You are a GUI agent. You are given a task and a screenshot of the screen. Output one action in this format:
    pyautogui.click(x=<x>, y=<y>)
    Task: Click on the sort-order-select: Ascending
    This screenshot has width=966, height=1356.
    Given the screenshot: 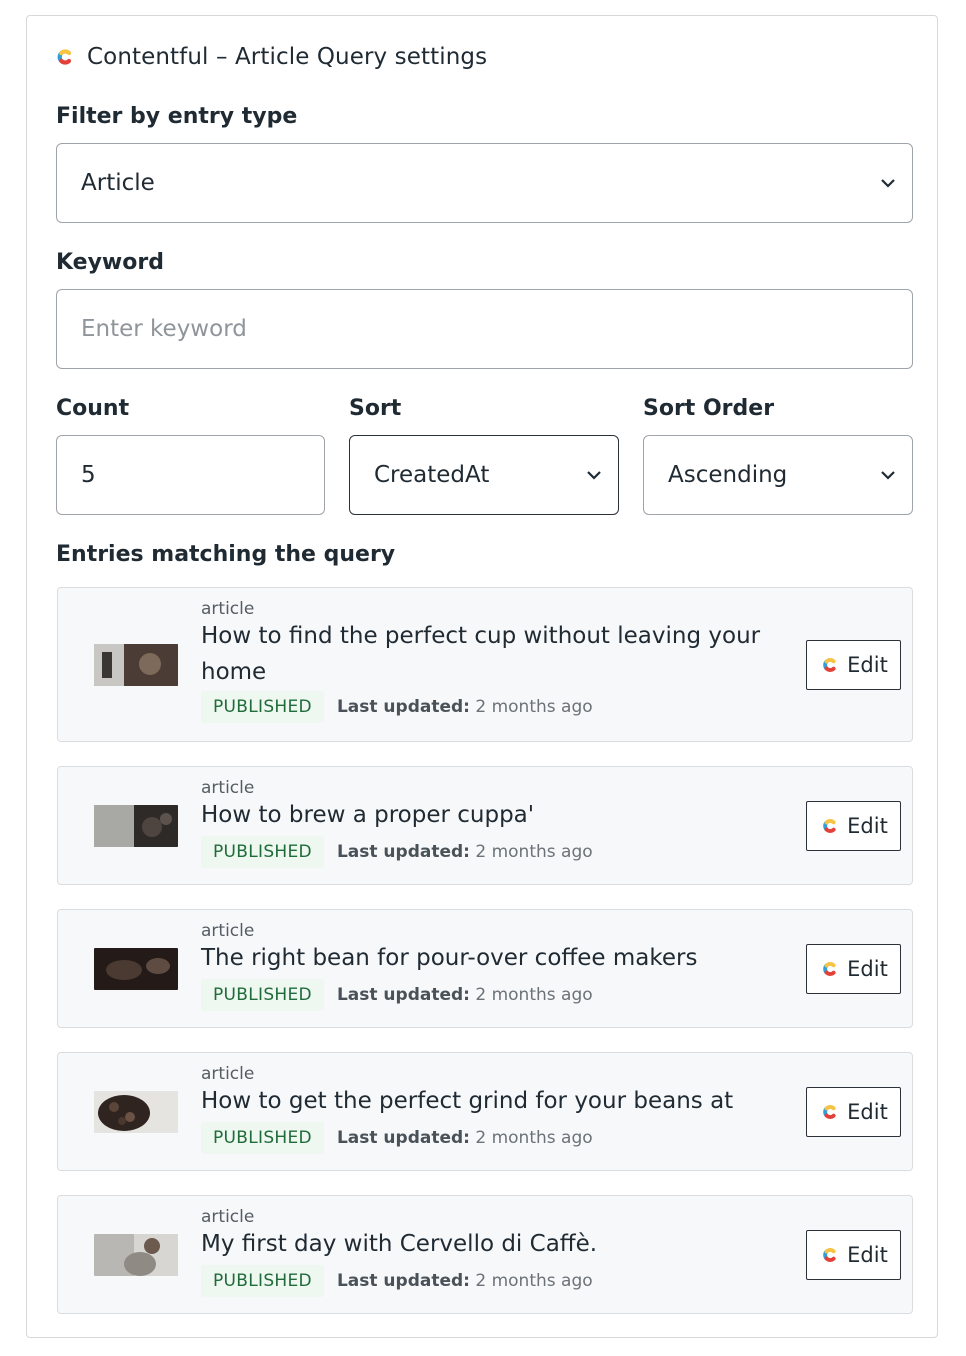 What is the action you would take?
    pyautogui.click(x=778, y=475)
    